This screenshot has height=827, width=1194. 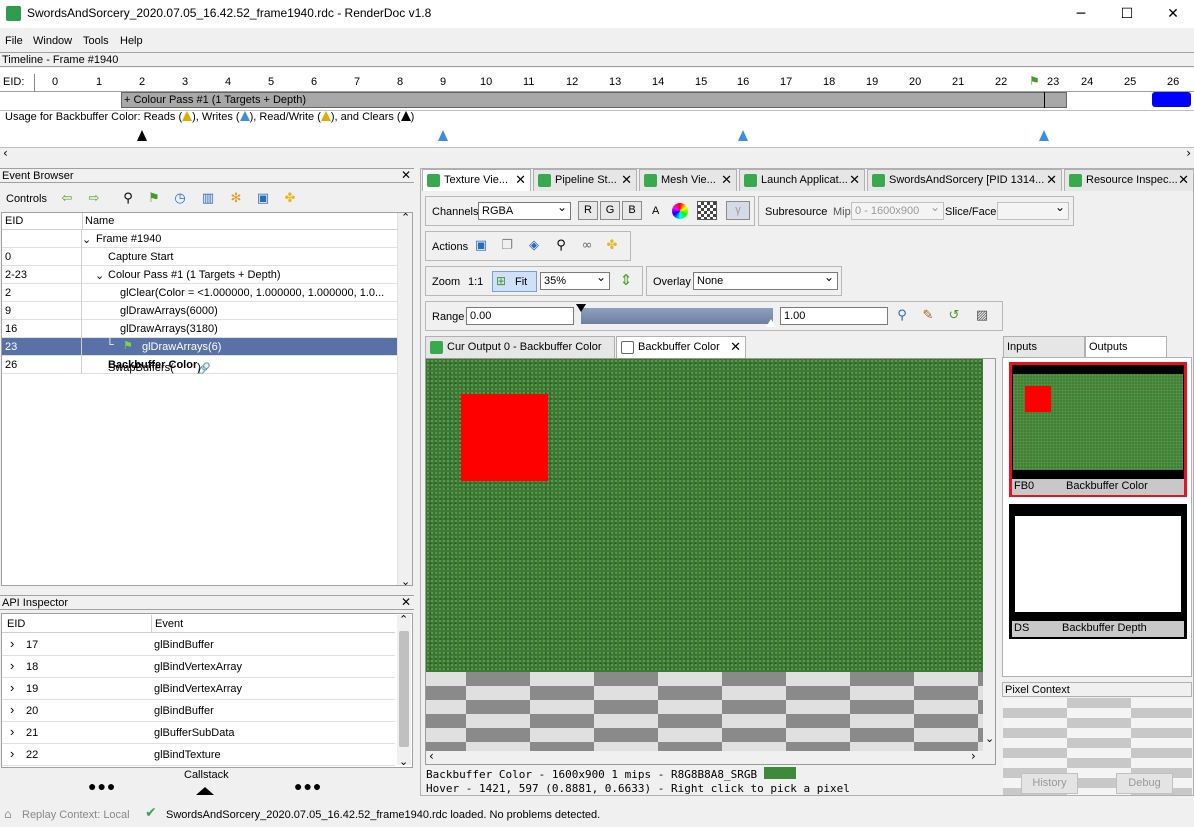 I want to click on history-button: History, so click(x=1049, y=783).